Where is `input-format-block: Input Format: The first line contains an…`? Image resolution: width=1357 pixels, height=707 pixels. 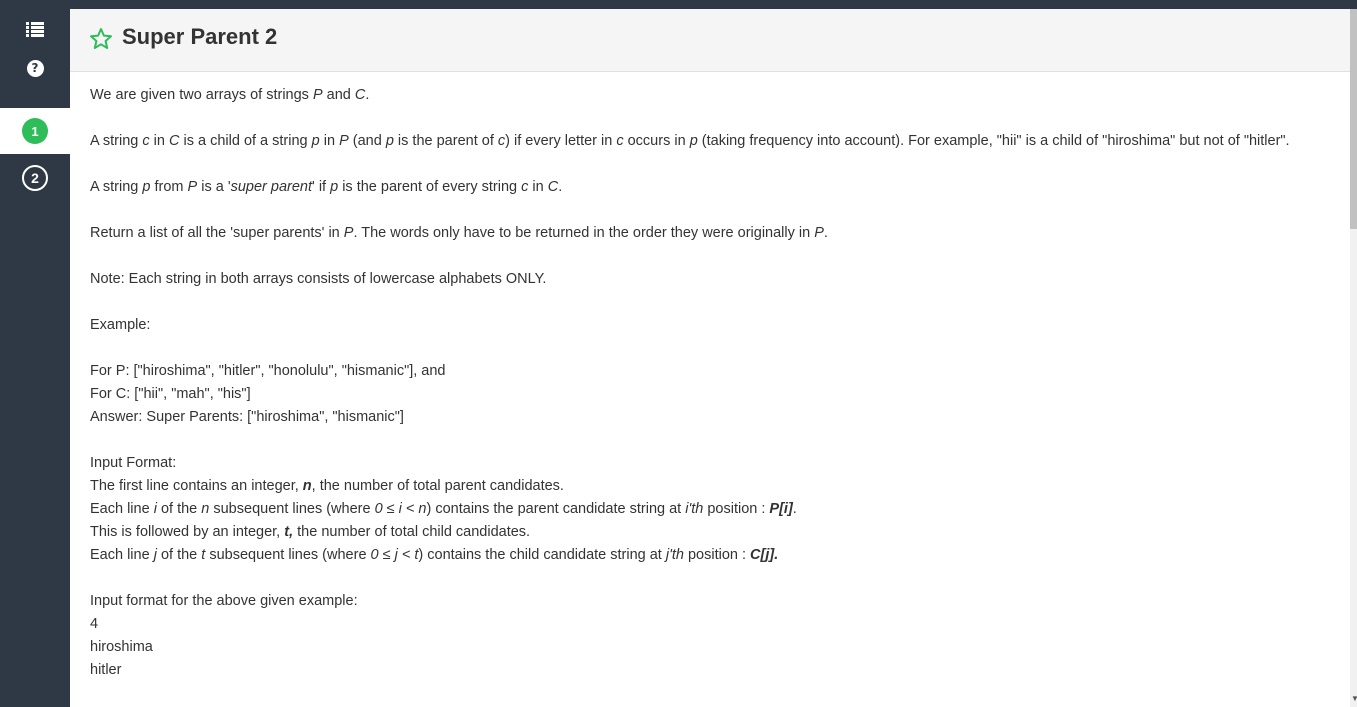
input-format-block: Input Format: The first line contains an… is located at coordinates (443, 509).